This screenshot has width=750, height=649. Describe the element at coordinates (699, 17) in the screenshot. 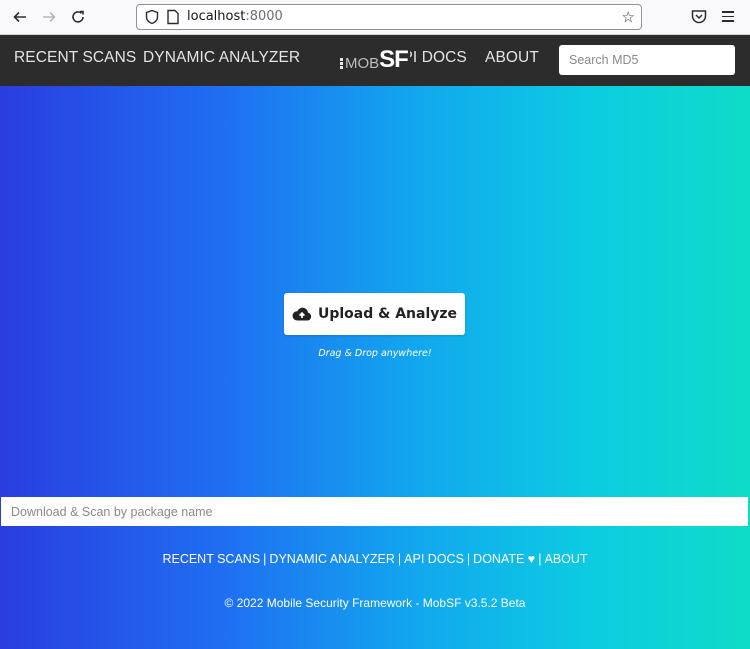

I see `pocket-icon` at that location.